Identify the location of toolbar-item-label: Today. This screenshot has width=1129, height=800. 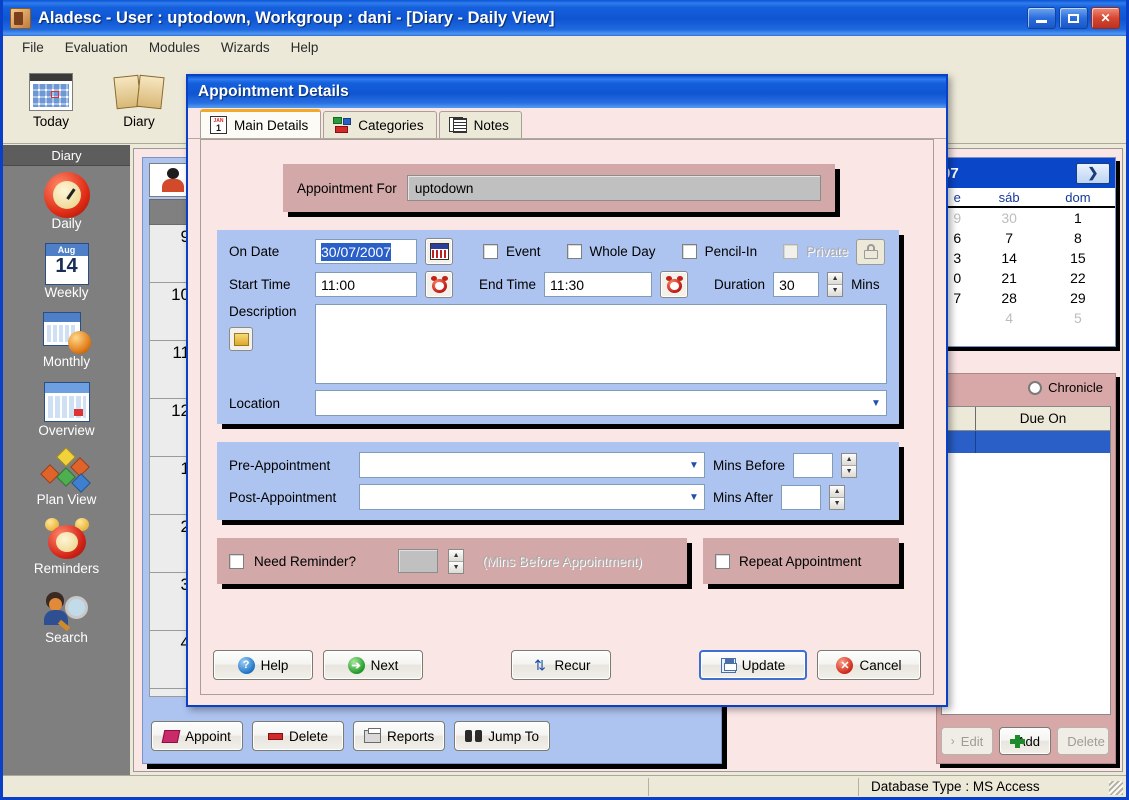
(51, 121).